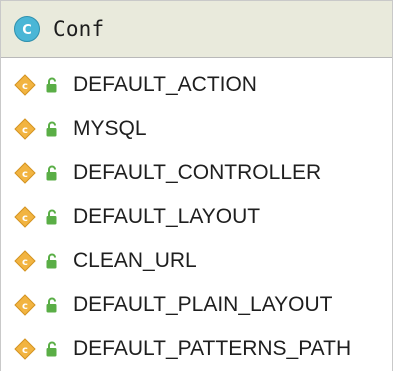 Image resolution: width=393 pixels, height=371 pixels. Describe the element at coordinates (212, 348) in the screenshot. I see `constant-name: DEFAULT_PATTERNS_PATH` at that location.